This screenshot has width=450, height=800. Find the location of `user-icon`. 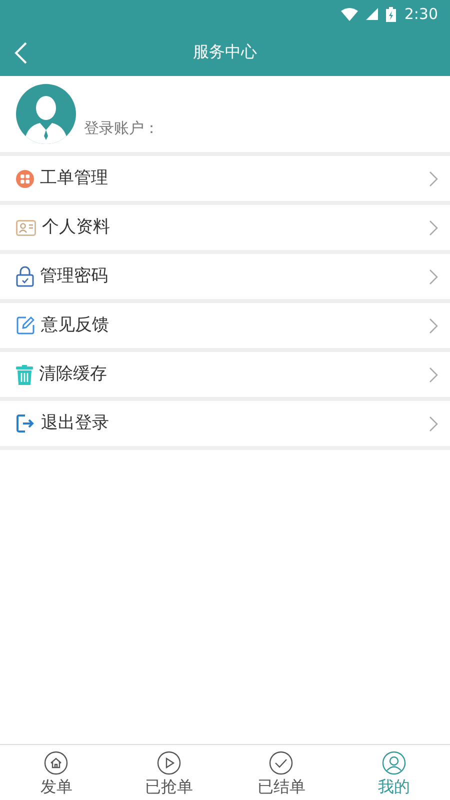

user-icon is located at coordinates (394, 763).